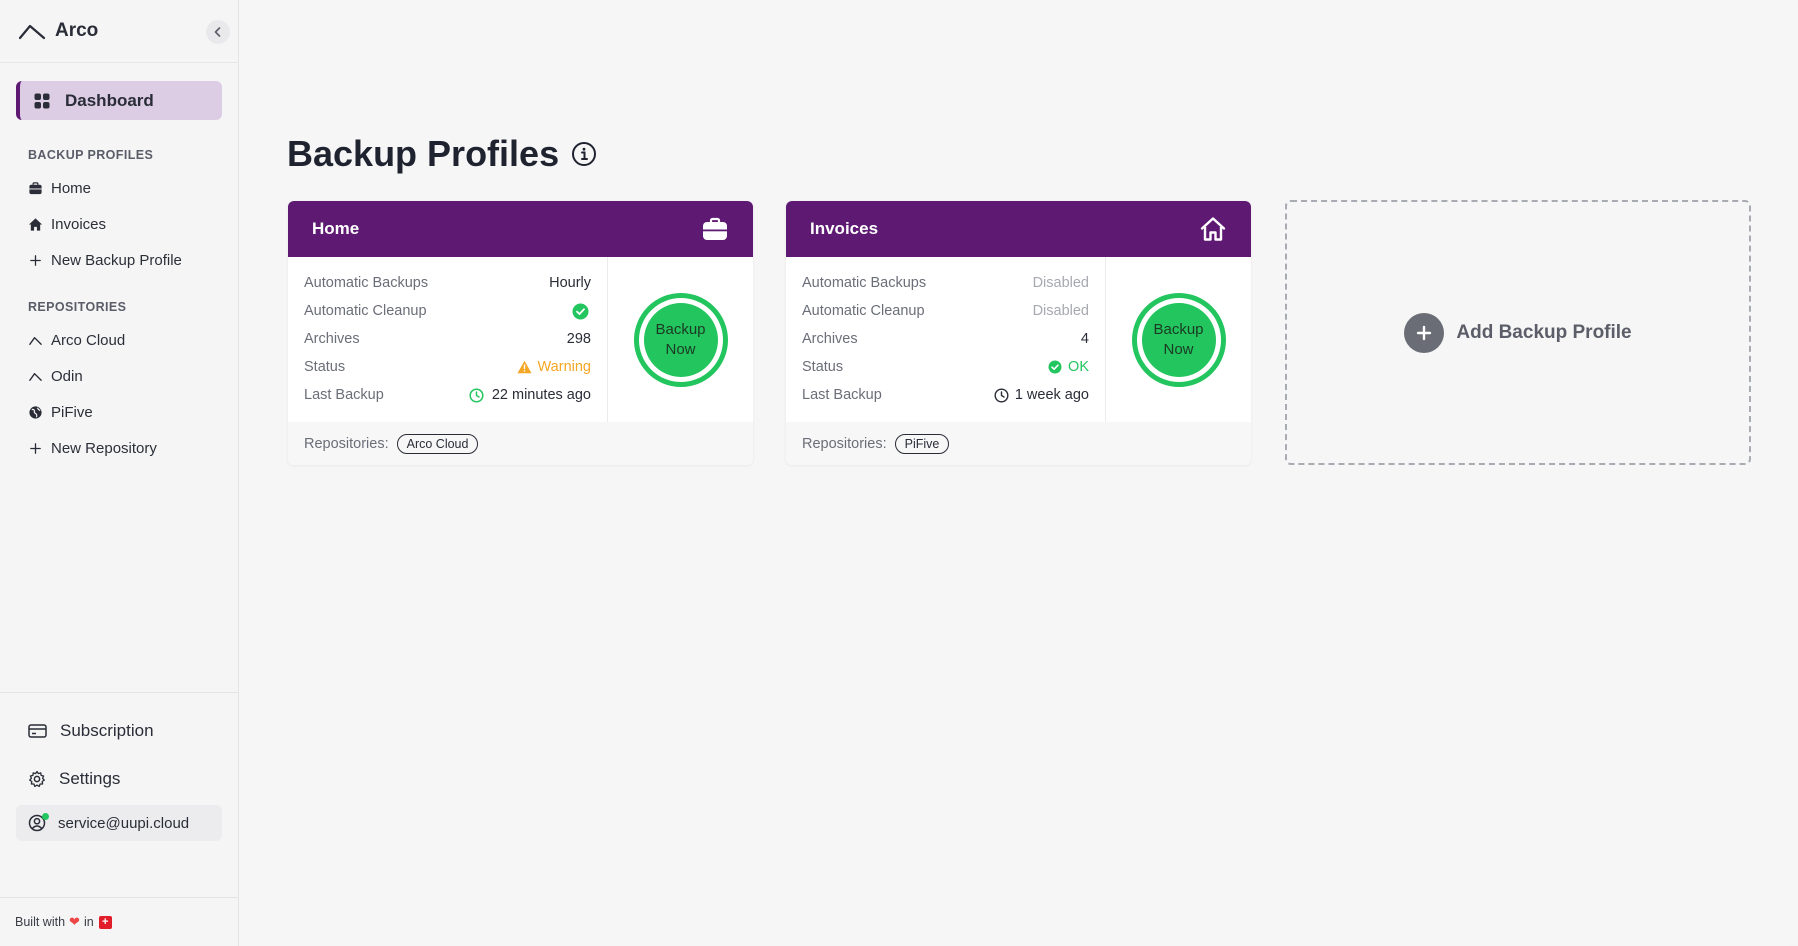  I want to click on stat-automatic-backups: Automatic Backups Disabled, so click(945, 283).